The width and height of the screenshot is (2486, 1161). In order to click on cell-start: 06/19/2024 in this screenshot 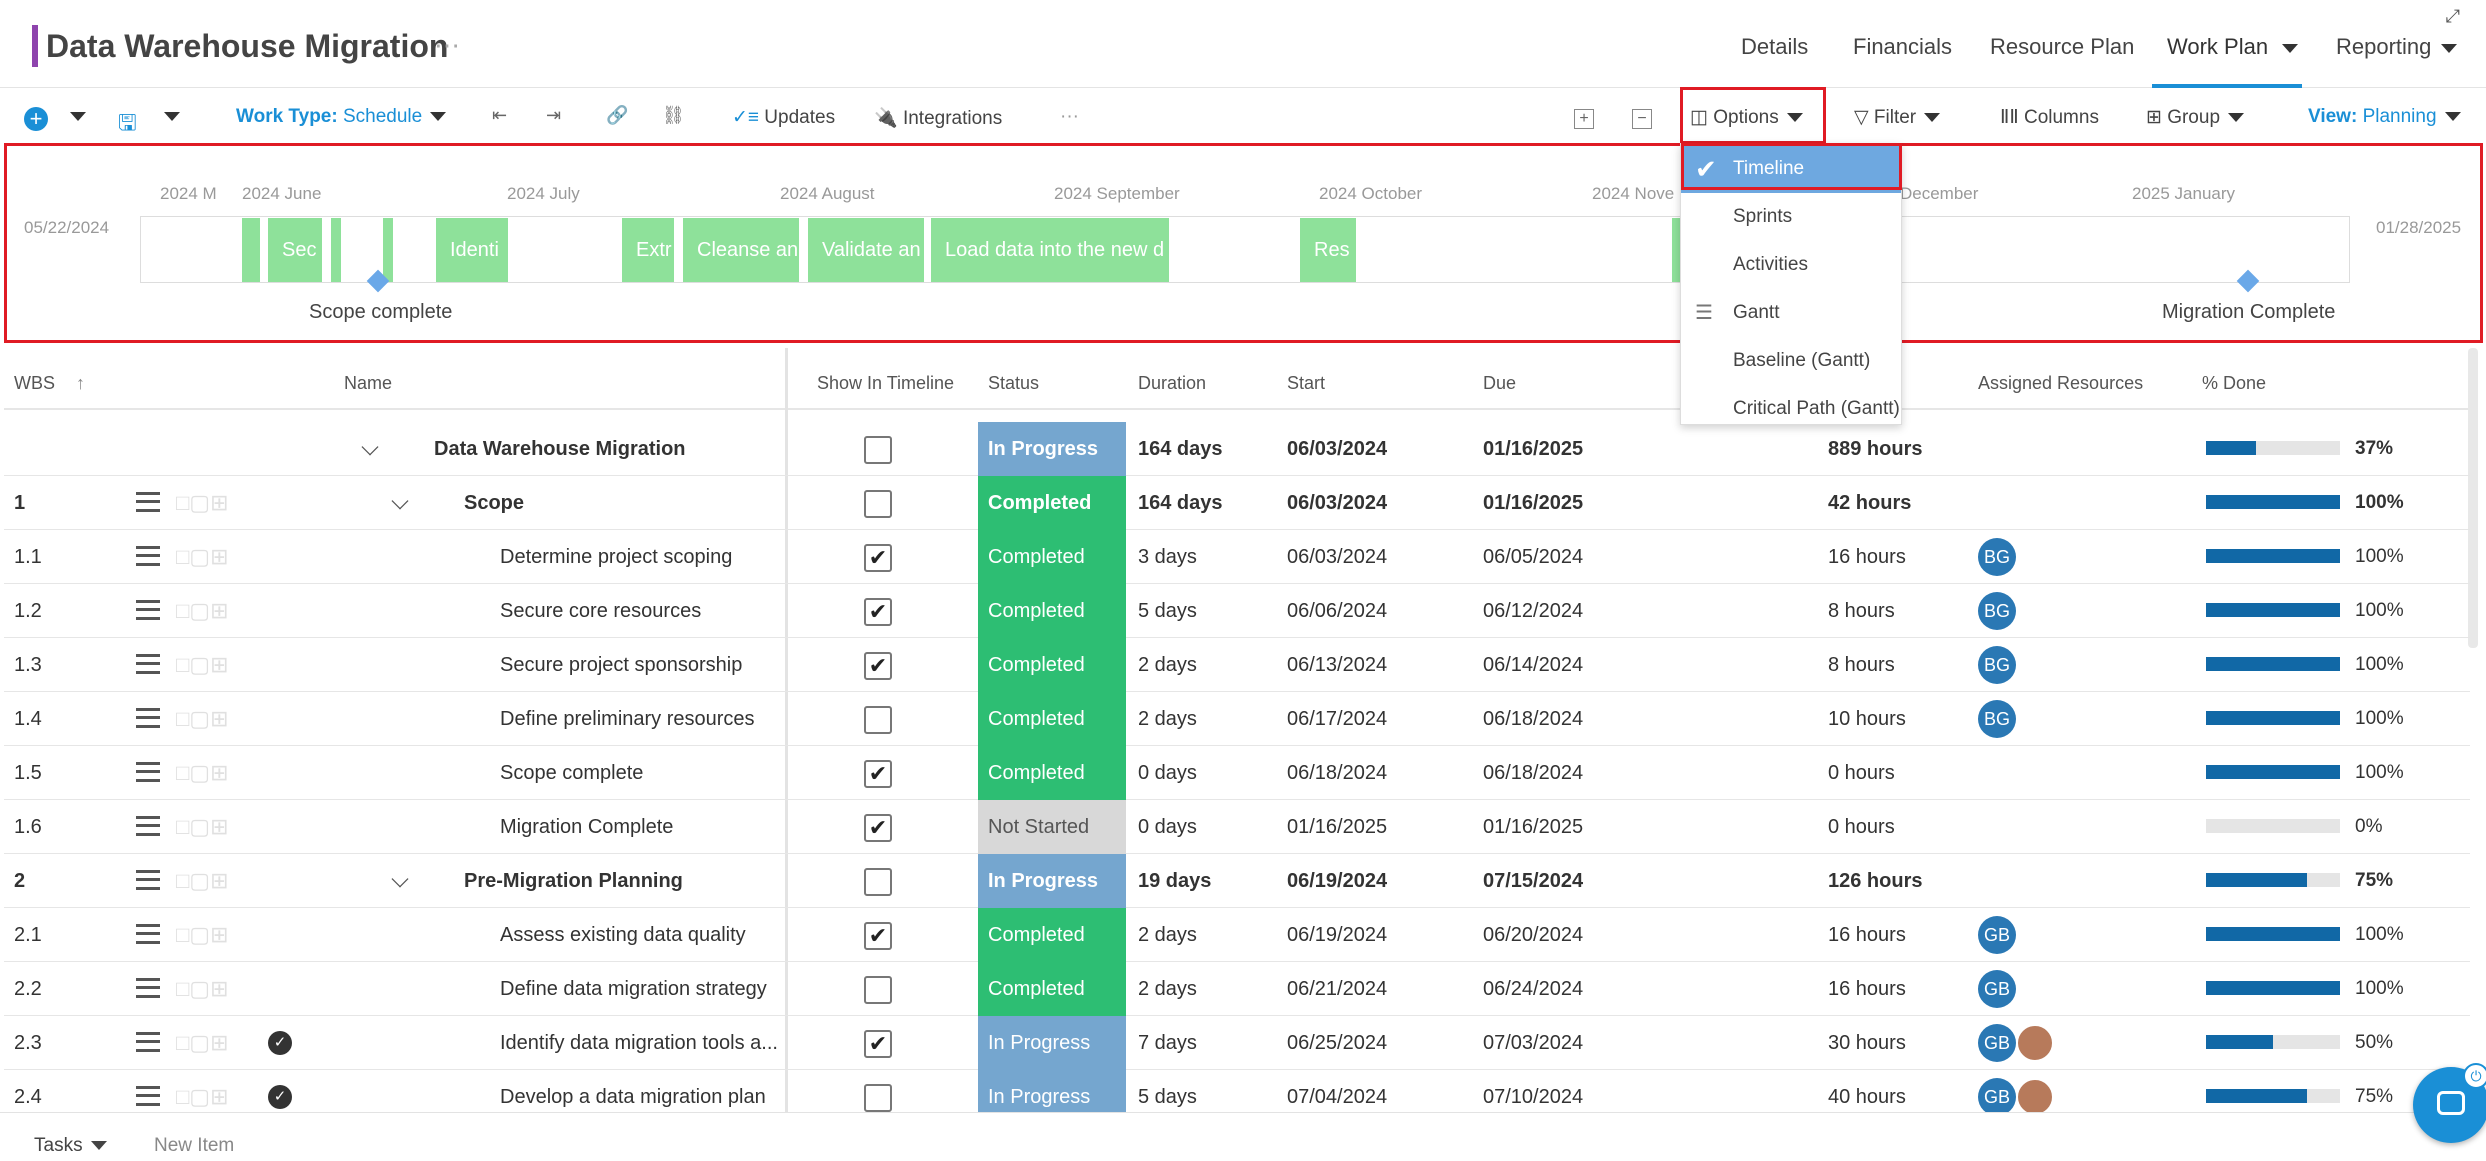, I will do `click(1337, 935)`.